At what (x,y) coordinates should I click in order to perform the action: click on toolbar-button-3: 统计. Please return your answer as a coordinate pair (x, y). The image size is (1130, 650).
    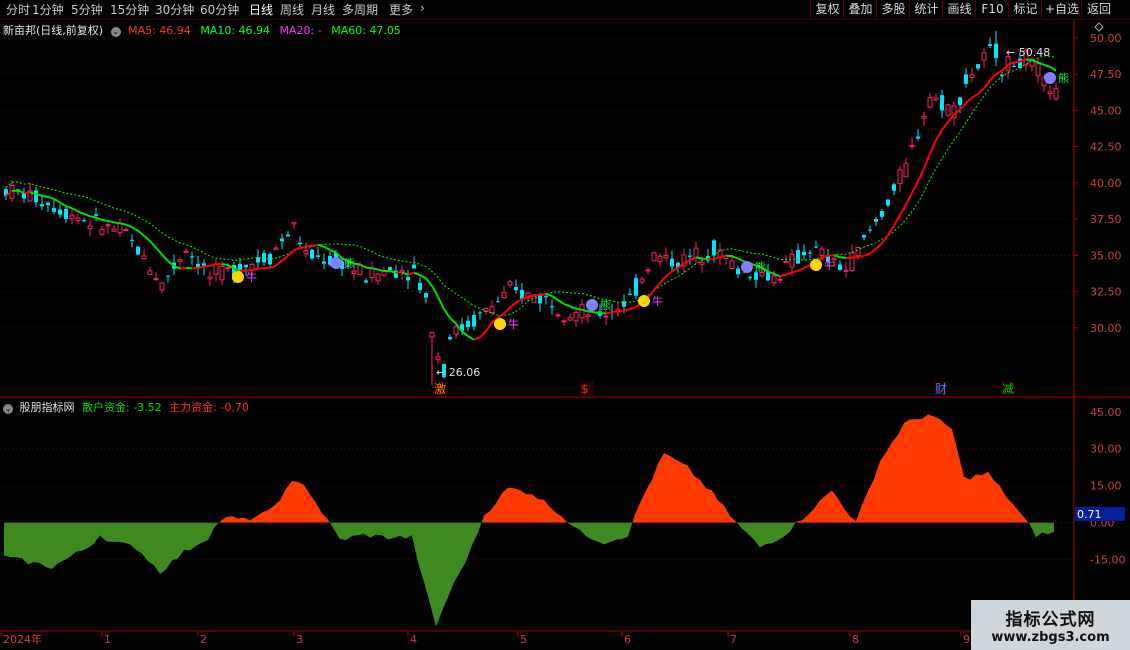
    Looking at the image, I should click on (926, 9).